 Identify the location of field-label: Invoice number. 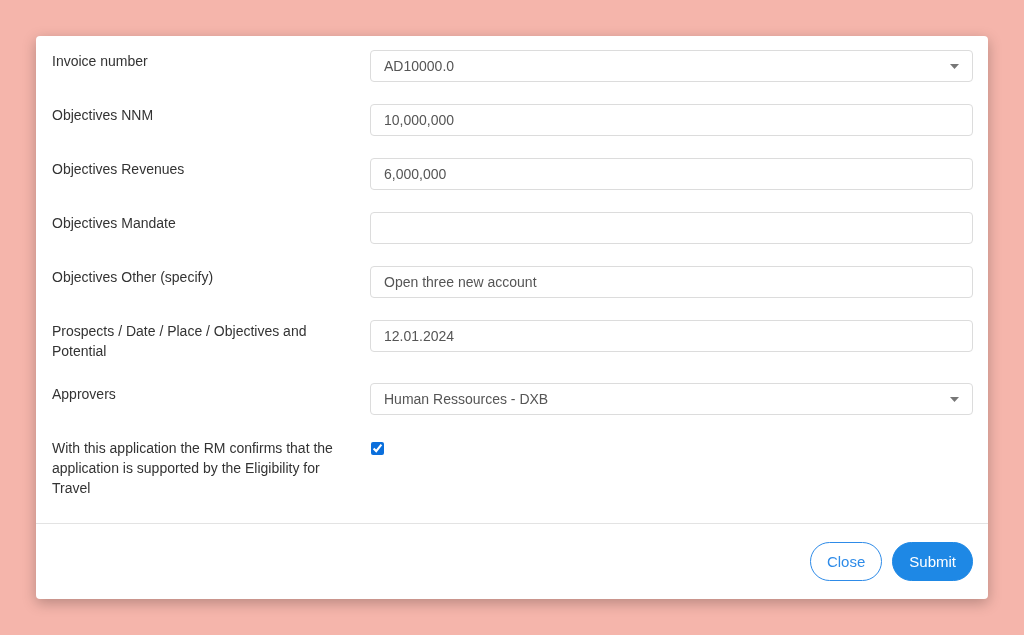
(100, 61).